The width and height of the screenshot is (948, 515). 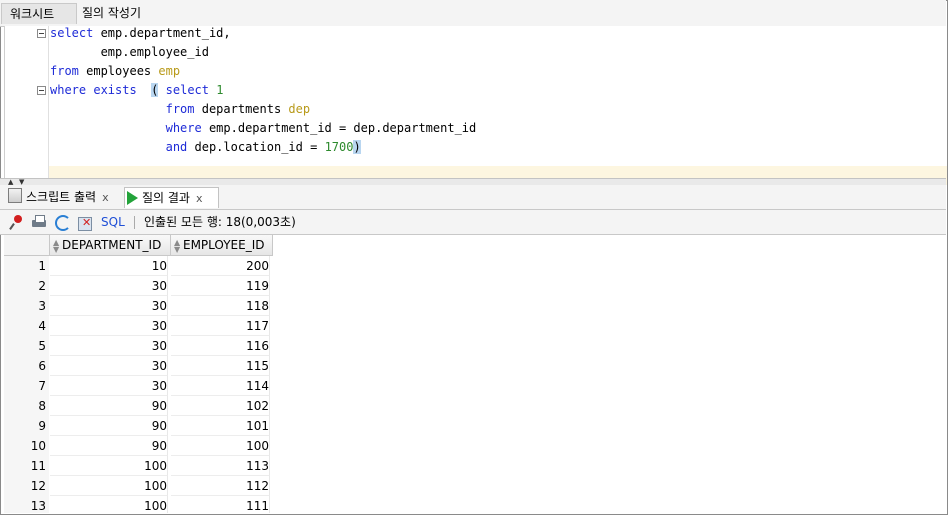 I want to click on table-row: 3 30 118, so click(x=475, y=306).